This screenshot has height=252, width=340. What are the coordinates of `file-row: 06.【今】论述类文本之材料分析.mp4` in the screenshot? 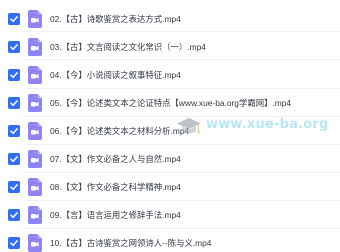 It's located at (170, 130).